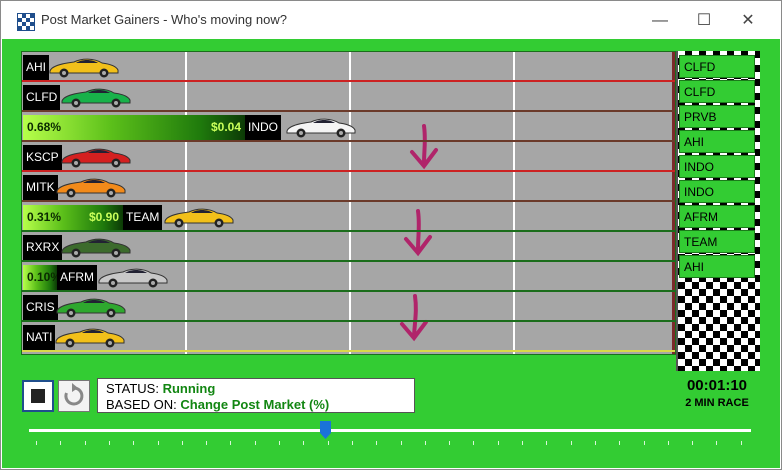 The width and height of the screenshot is (782, 470). Describe the element at coordinates (390, 430) in the screenshot. I see `speed-slider-track` at that location.